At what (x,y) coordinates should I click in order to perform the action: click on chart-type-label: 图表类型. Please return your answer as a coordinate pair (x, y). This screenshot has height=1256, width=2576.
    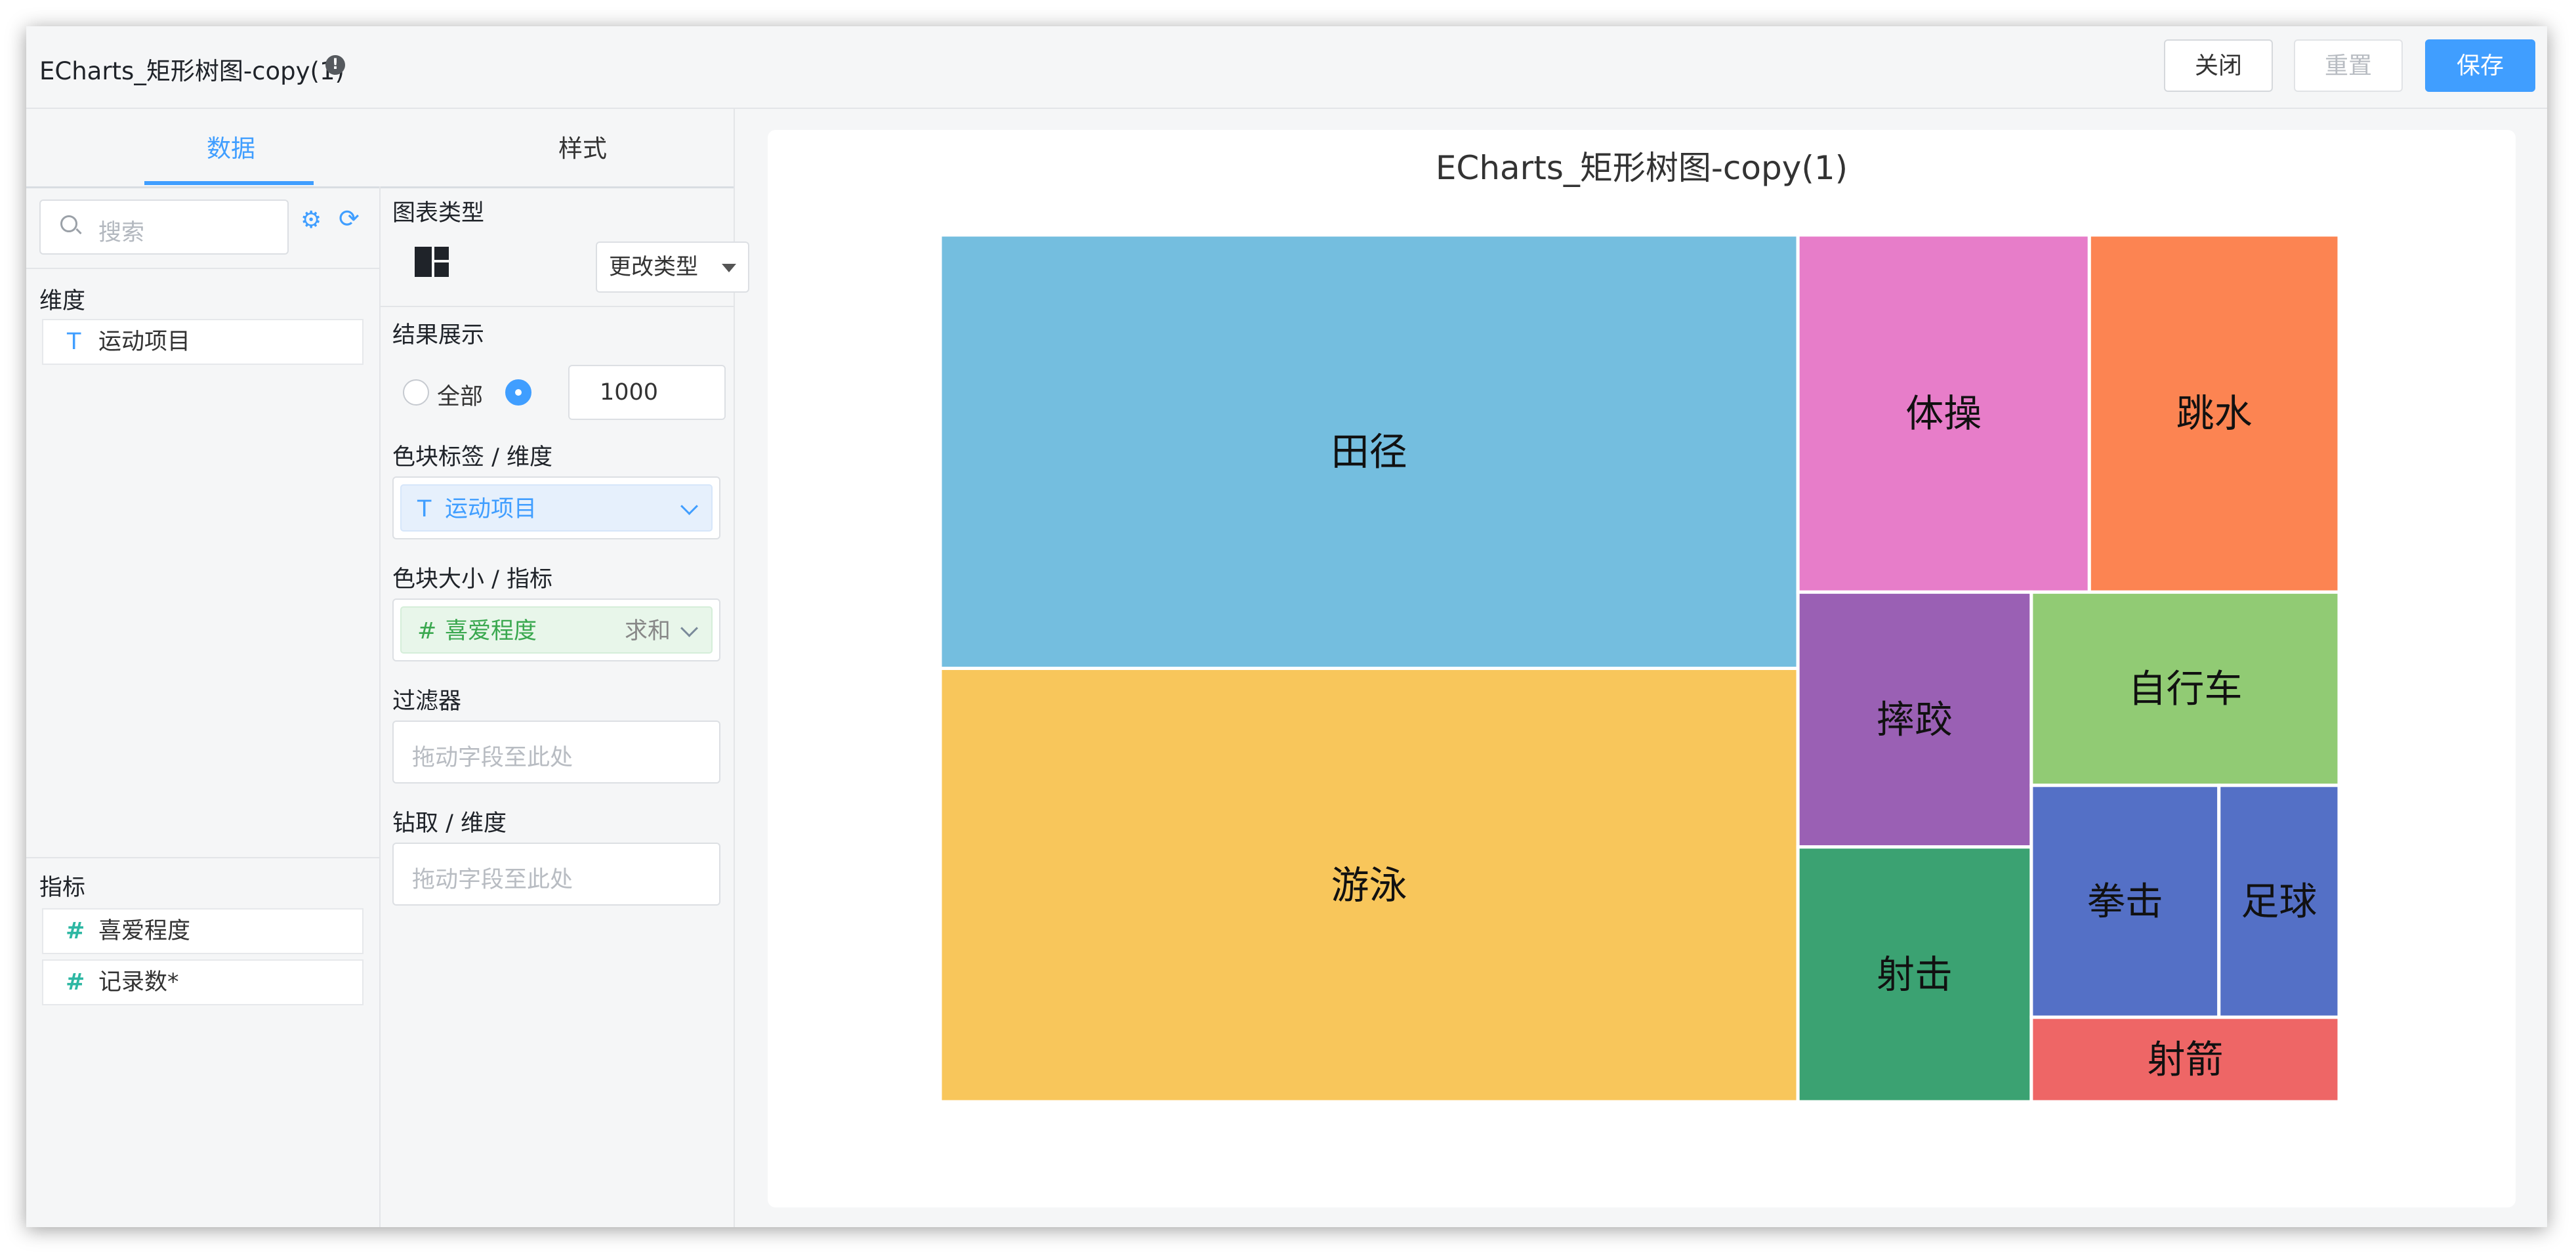
    Looking at the image, I should click on (438, 213).